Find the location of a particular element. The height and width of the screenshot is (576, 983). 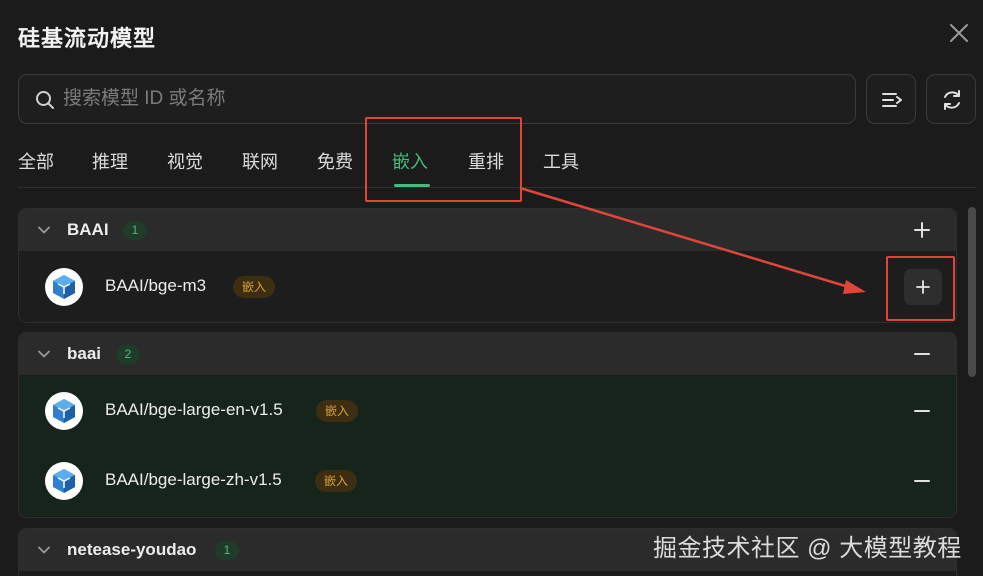

watermark: 掘金技术社区 @ 大模型教程 is located at coordinates (807, 548).